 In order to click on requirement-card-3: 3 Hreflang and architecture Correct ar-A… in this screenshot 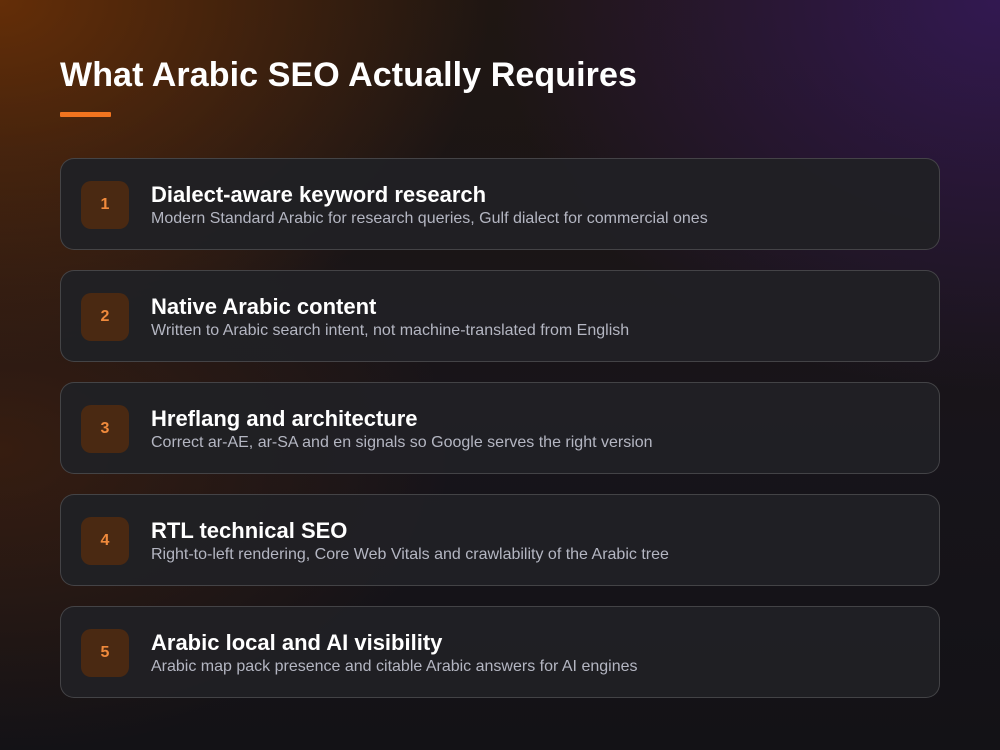, I will do `click(500, 428)`.